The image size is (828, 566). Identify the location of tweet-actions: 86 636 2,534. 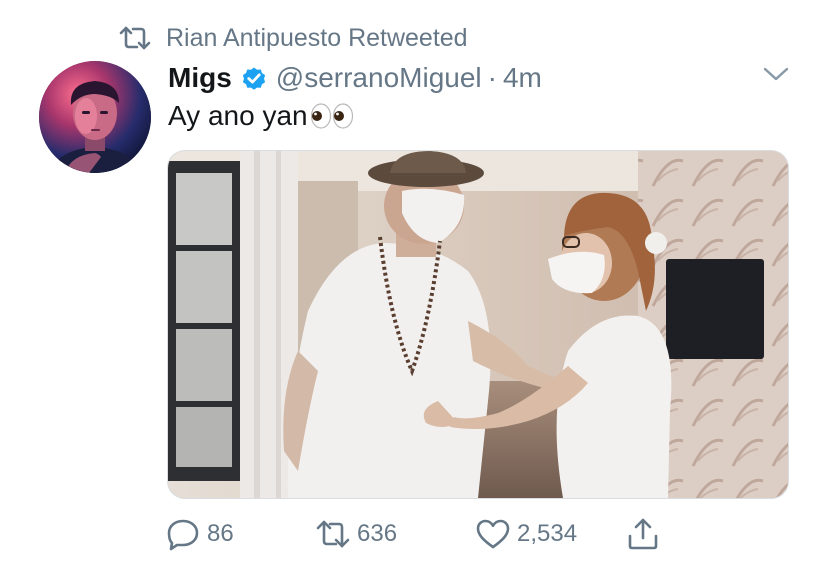
(425, 534).